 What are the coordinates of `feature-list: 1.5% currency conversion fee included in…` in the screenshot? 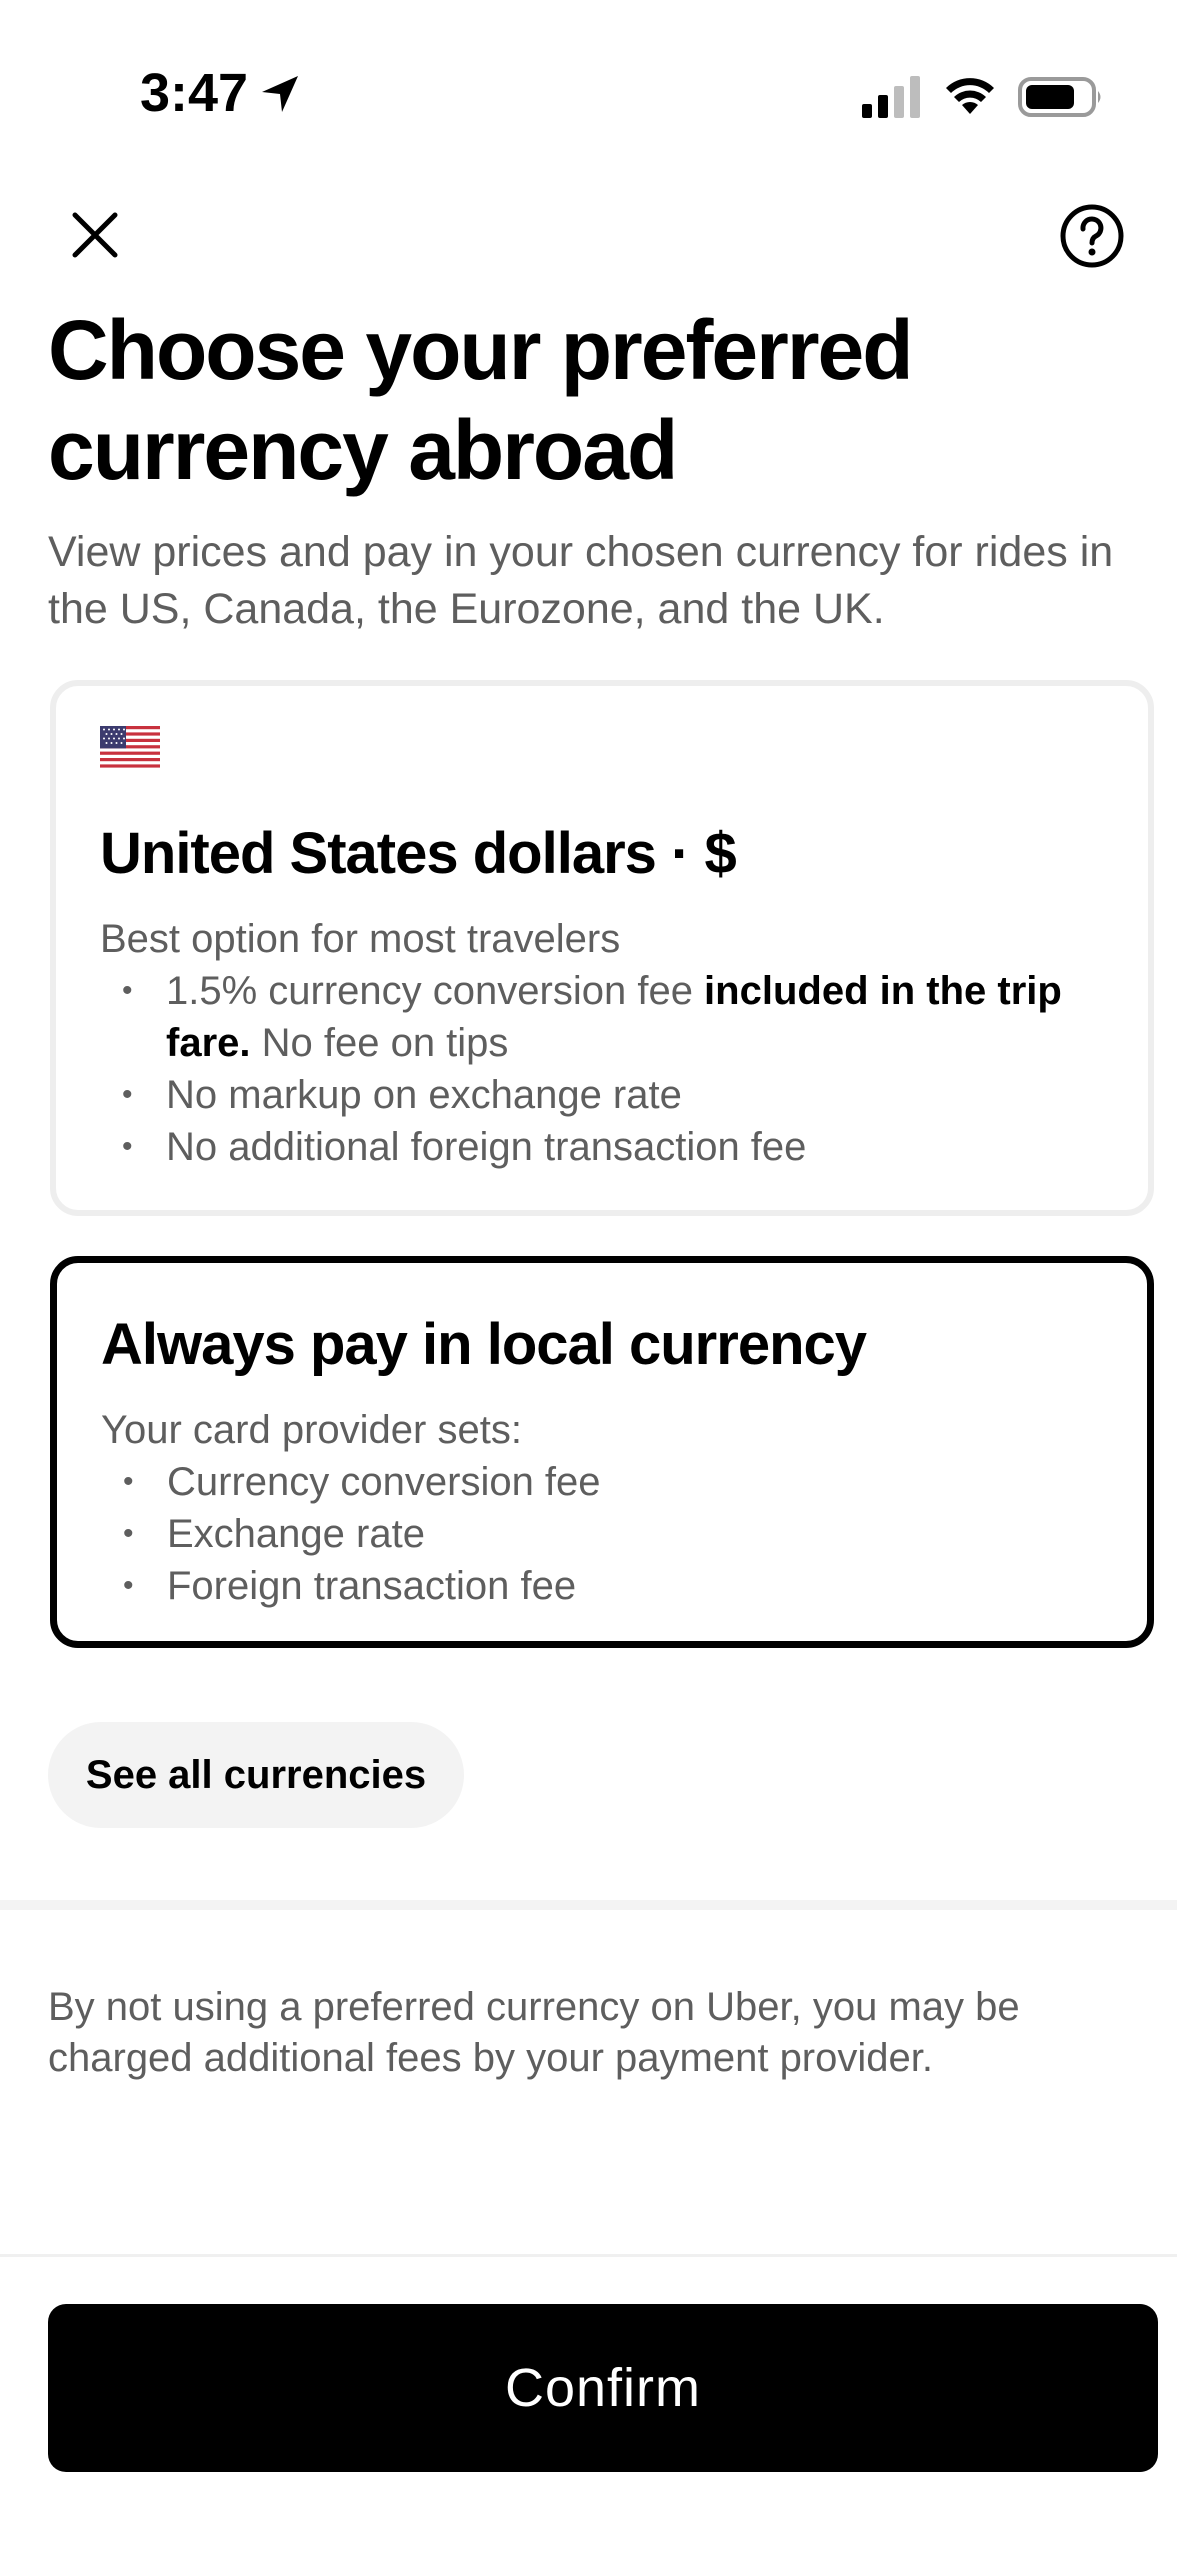 It's located at (608, 1069).